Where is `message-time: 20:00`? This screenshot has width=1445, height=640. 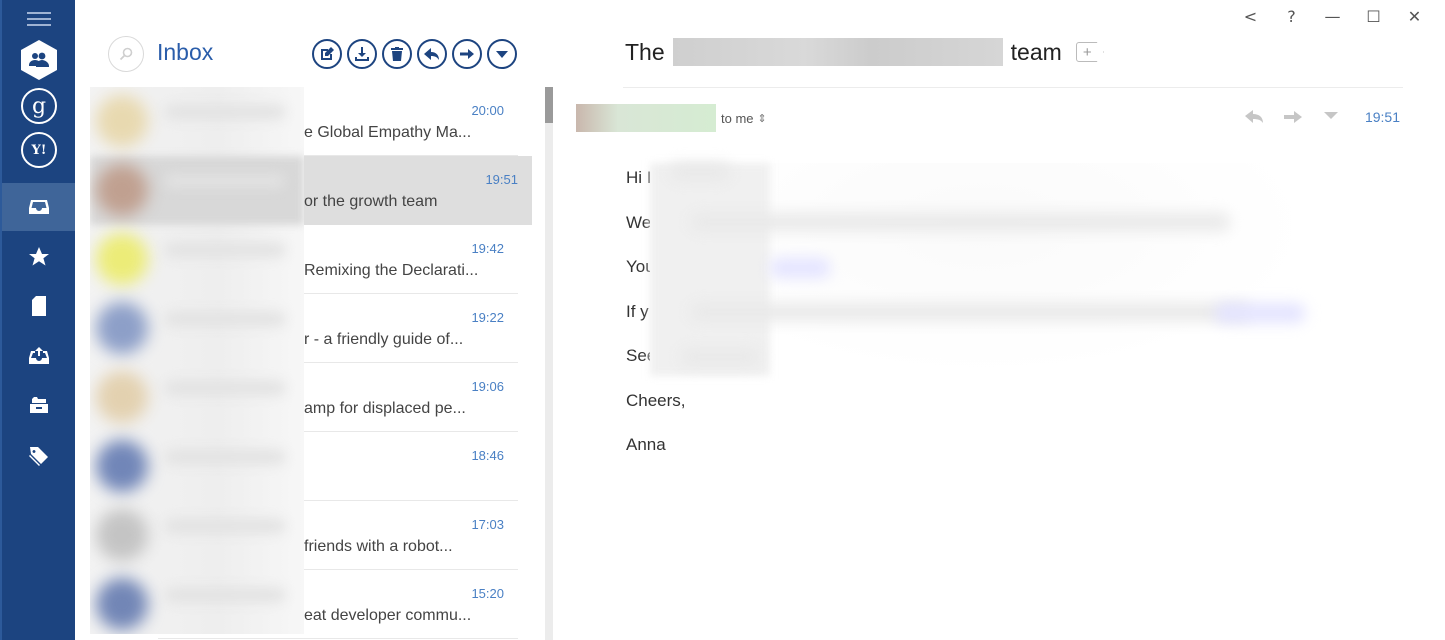 message-time: 20:00 is located at coordinates (487, 110).